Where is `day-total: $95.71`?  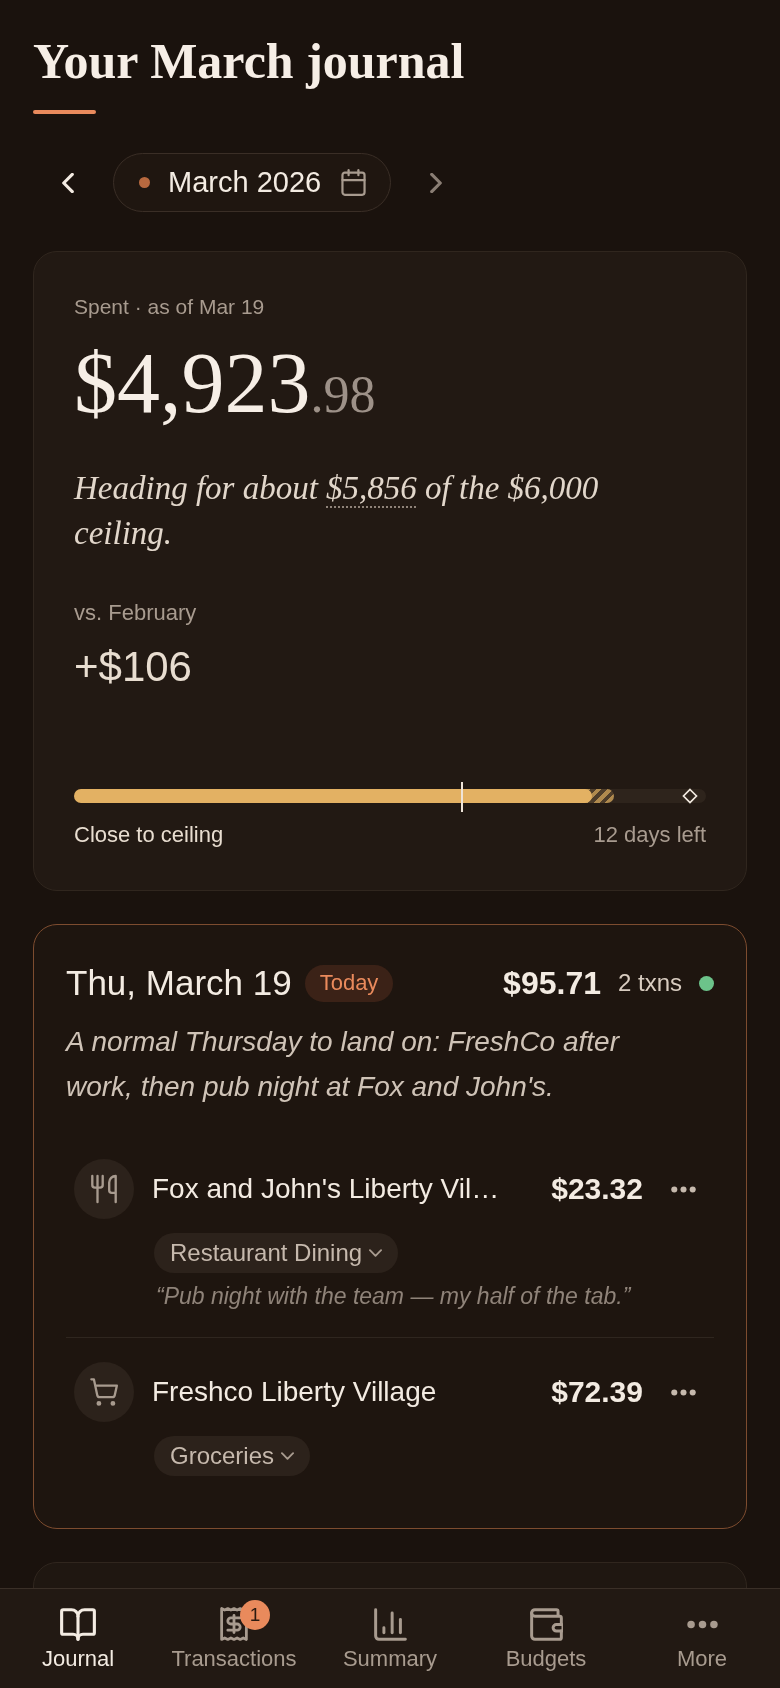
day-total: $95.71 is located at coordinates (552, 983).